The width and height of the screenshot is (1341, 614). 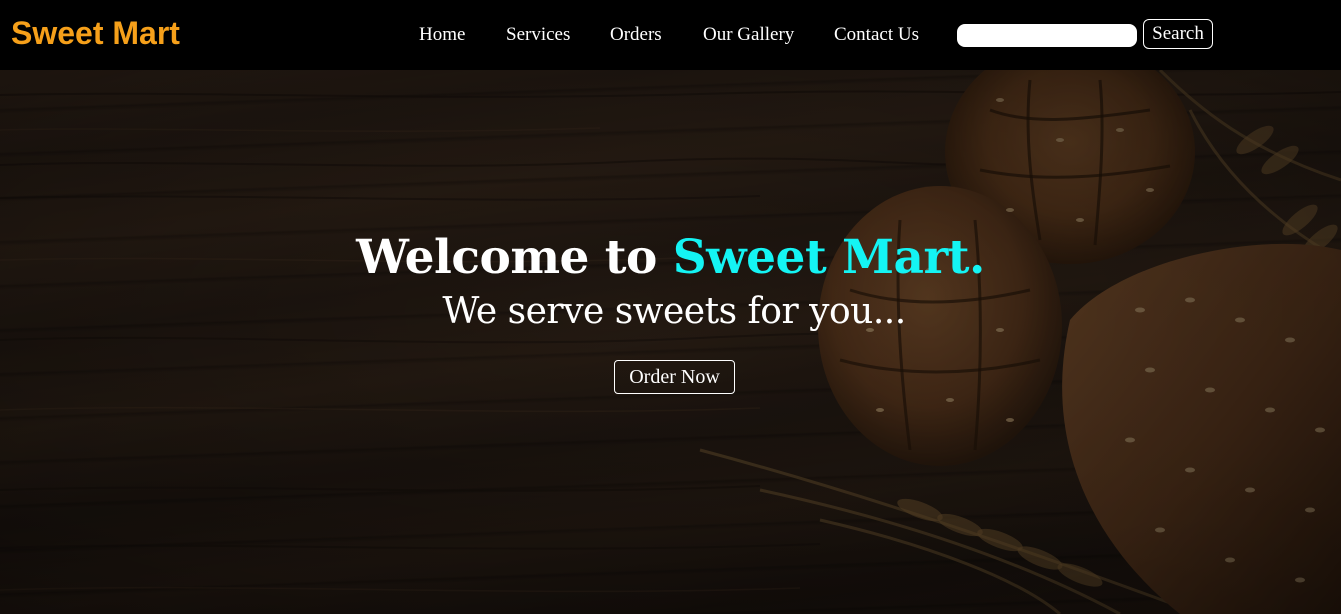 I want to click on brand-logo-text: Sweet Mart, so click(x=95, y=33).